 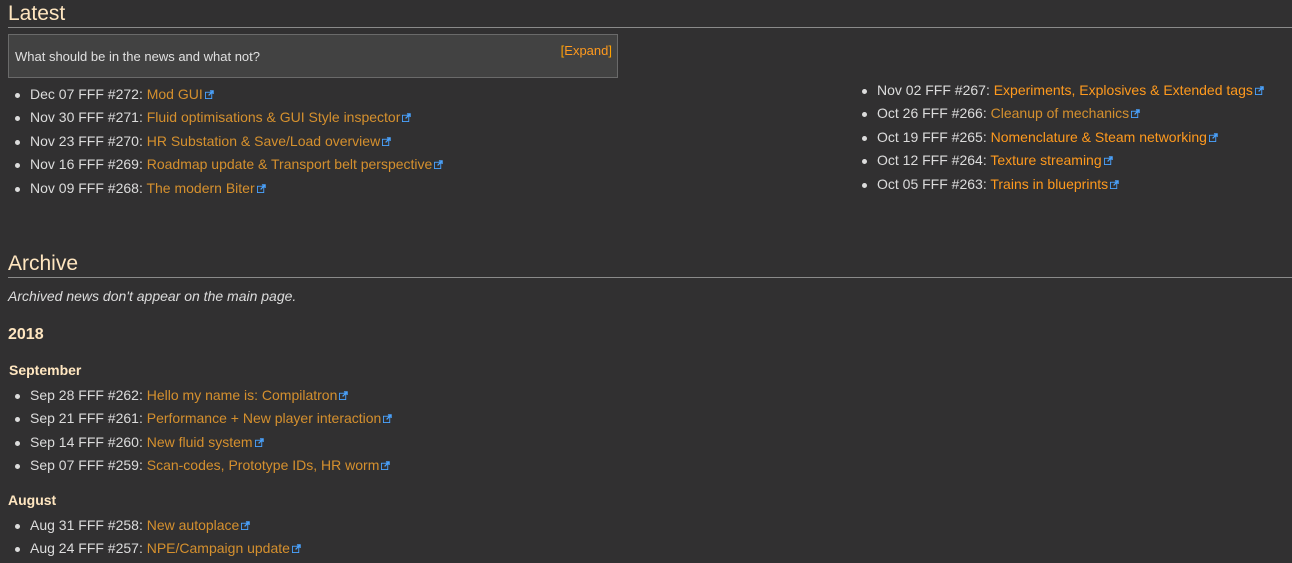 What do you see at coordinates (263, 465) in the screenshot?
I see `news-link: Scan-codes, Prototype IDs, HR worm` at bounding box center [263, 465].